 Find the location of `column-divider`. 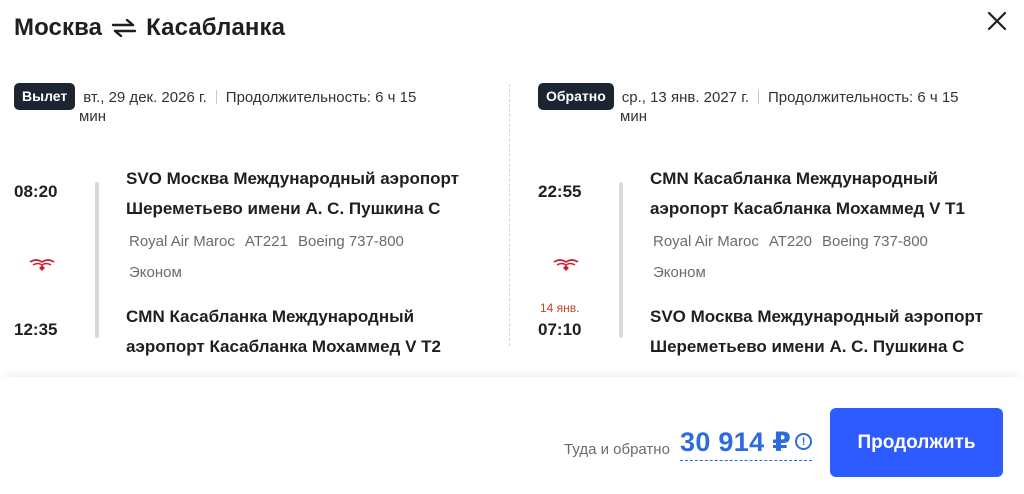

column-divider is located at coordinates (509, 215).